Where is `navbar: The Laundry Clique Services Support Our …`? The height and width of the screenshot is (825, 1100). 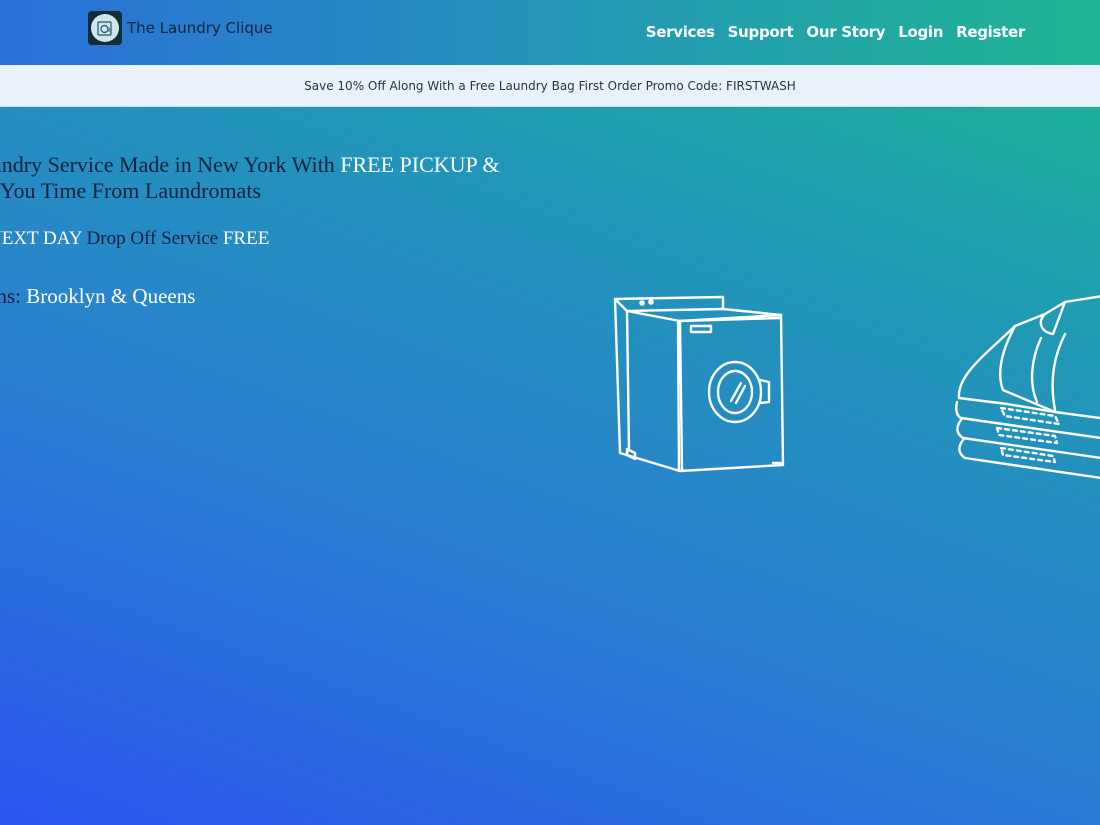 navbar: The Laundry Clique Services Support Our … is located at coordinates (550, 32).